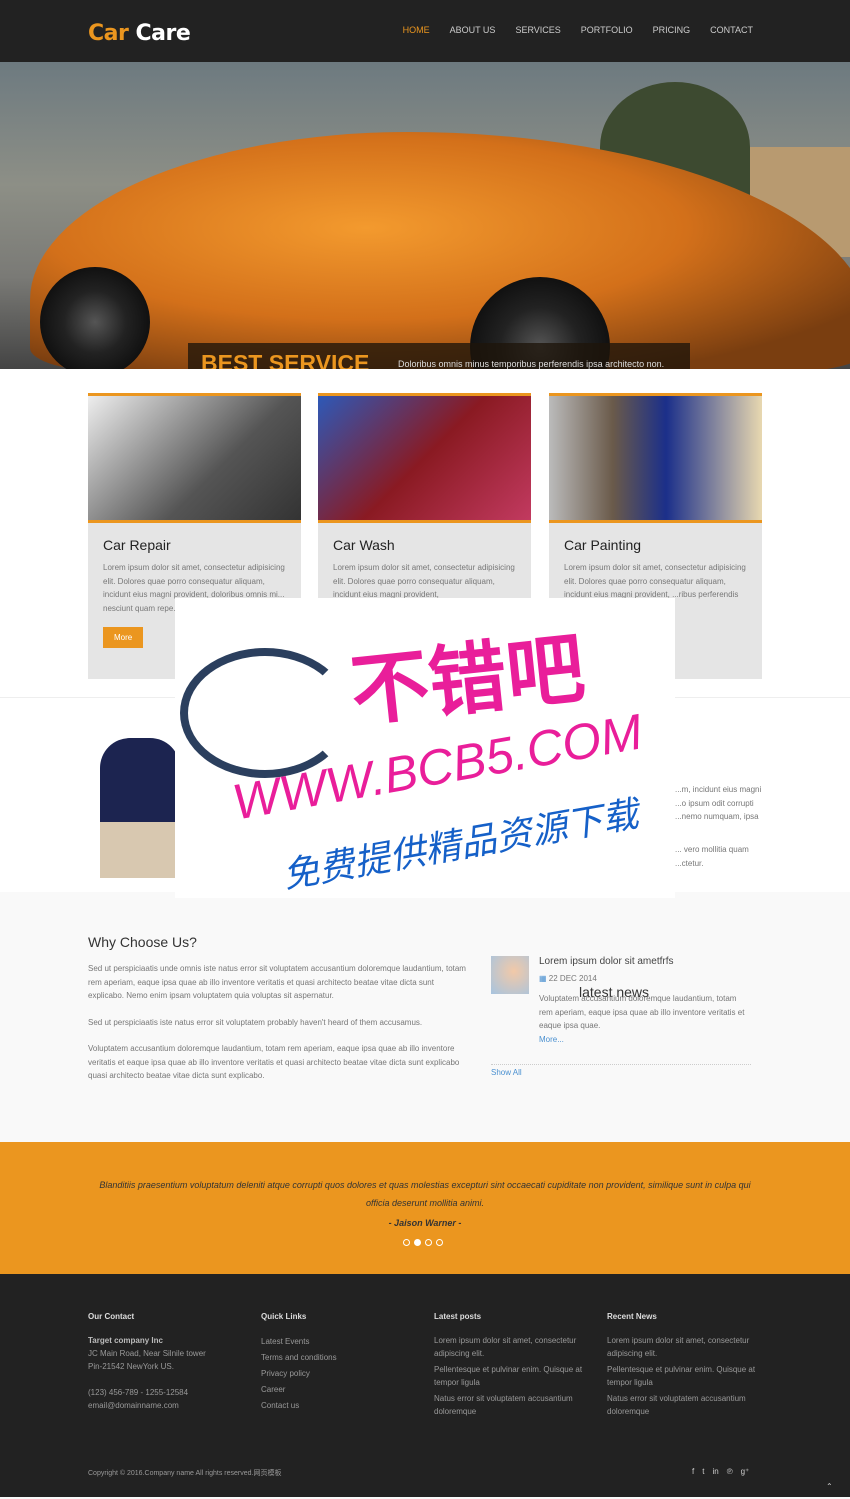 This screenshot has width=850, height=1499. Describe the element at coordinates (458, 1316) in the screenshot. I see `footer-heading: Latest posts` at that location.